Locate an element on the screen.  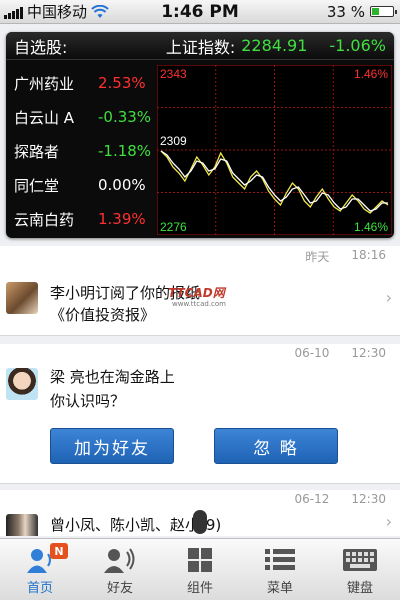
tab-label: 键盘 is located at coordinates (359, 588).